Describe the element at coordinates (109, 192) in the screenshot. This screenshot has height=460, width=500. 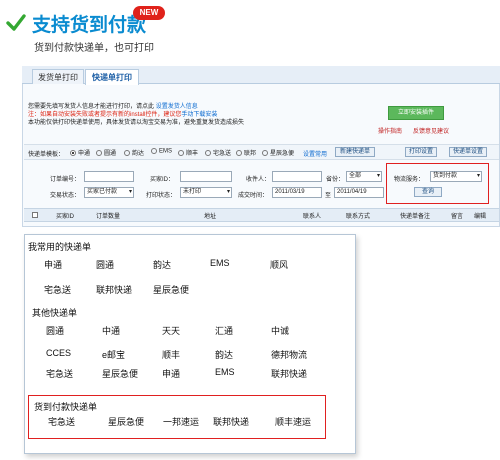
I see `trade-status-select: 买家已付款` at that location.